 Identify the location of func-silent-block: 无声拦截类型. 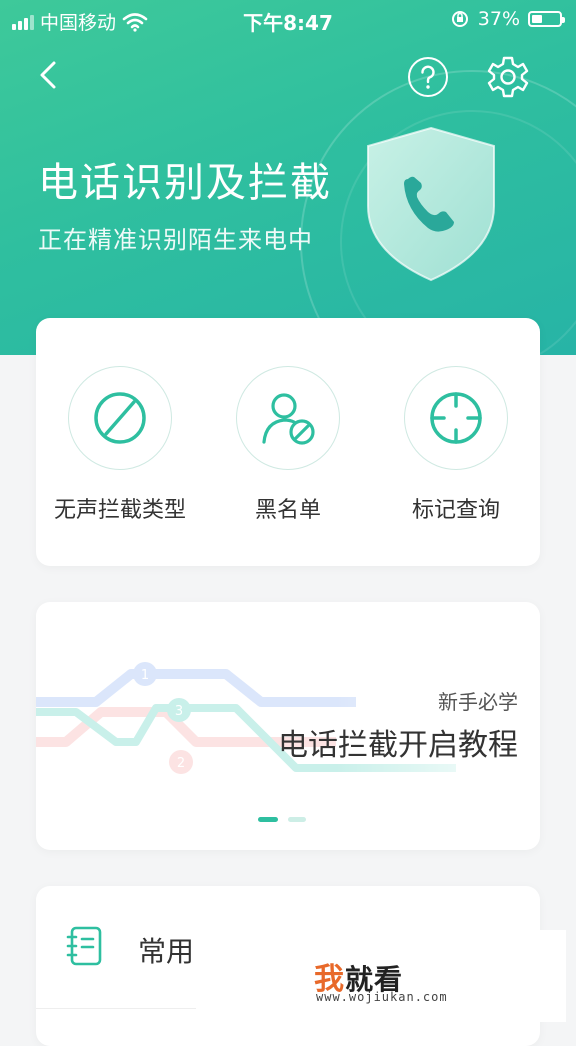
(120, 445).